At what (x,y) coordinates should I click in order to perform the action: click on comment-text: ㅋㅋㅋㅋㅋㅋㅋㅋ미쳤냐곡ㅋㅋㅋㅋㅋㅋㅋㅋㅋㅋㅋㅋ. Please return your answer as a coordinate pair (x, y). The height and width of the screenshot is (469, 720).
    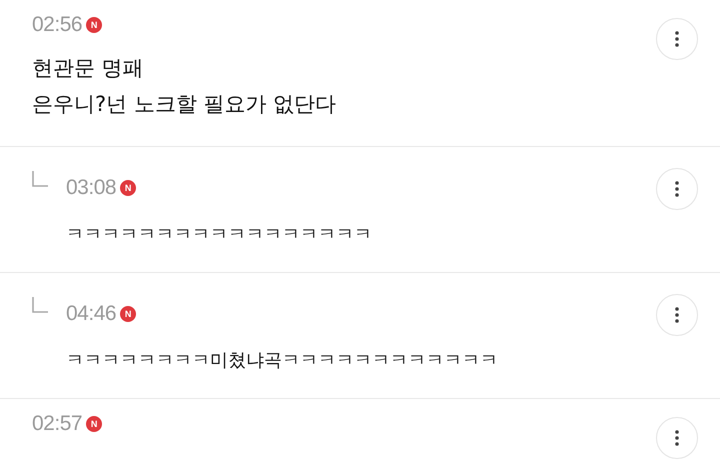
    Looking at the image, I should click on (282, 361).